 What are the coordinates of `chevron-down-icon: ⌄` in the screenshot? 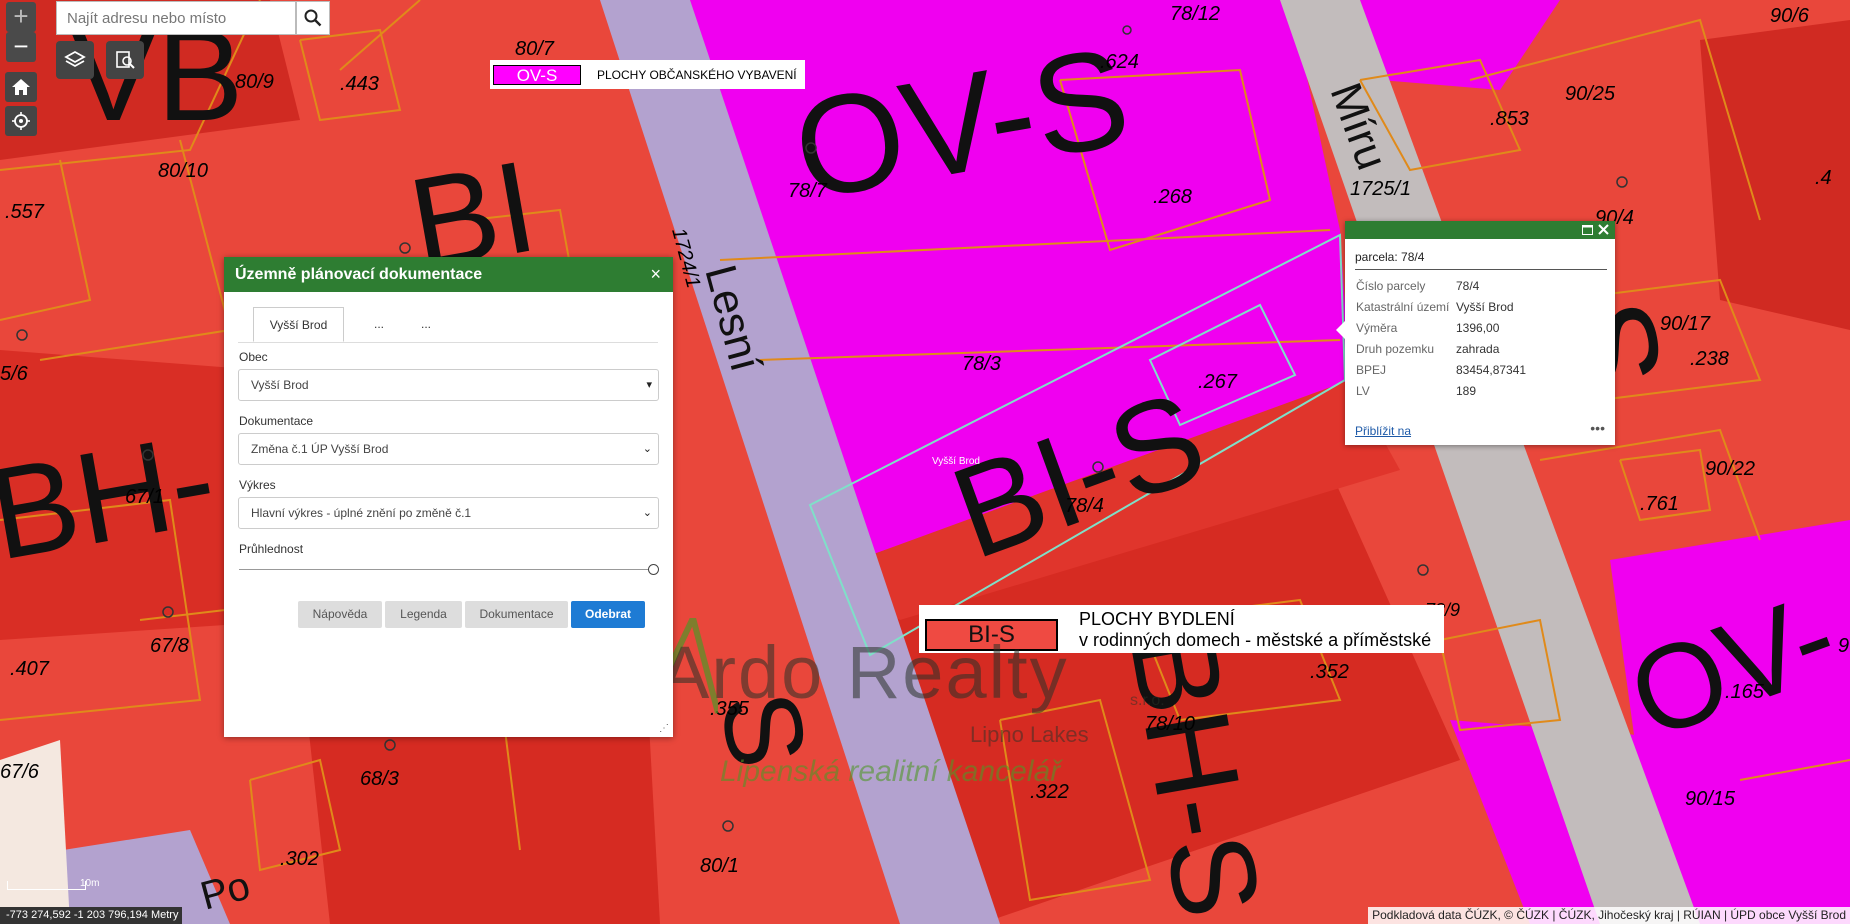 It's located at (647, 449).